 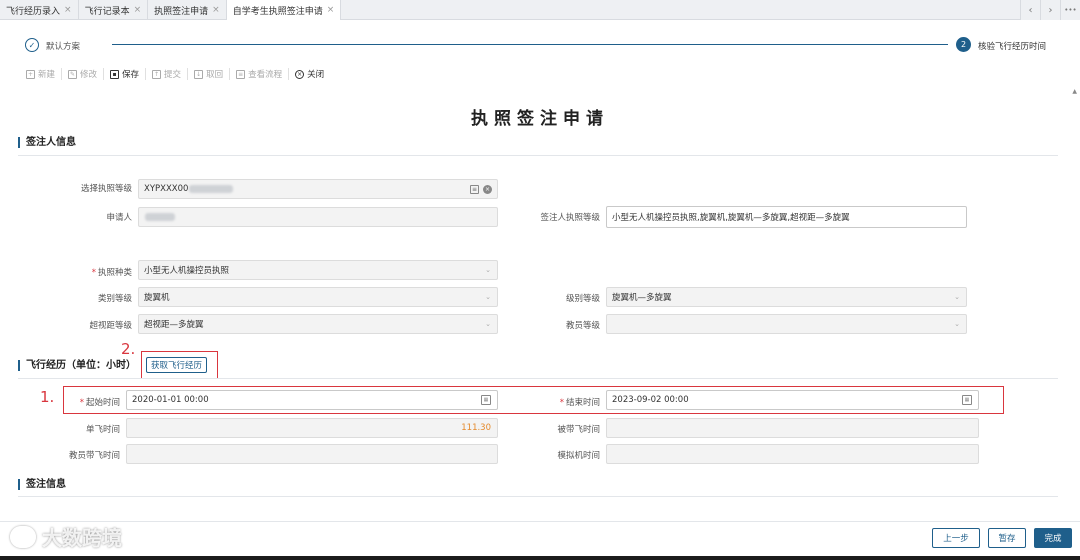 I want to click on retrieve-icon: ↓, so click(x=199, y=74).